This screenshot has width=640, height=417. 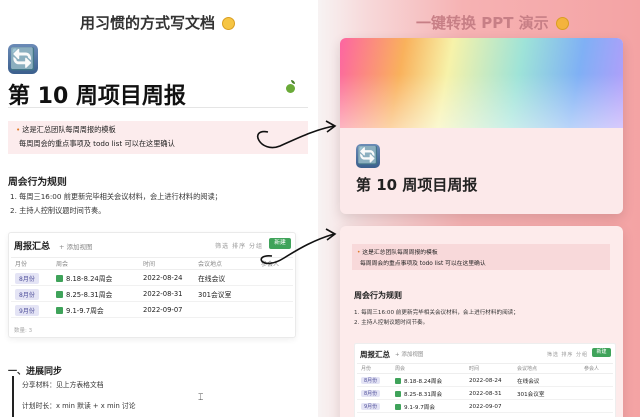 What do you see at coordinates (527, 369) in the screenshot?
I see `slide-column-place: 会议地点` at bounding box center [527, 369].